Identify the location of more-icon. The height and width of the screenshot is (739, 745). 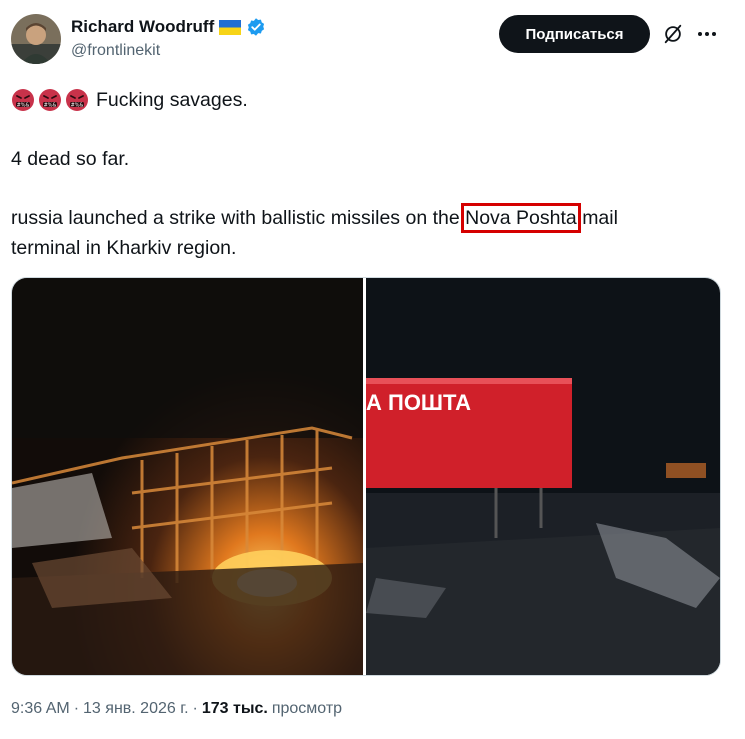
(707, 34).